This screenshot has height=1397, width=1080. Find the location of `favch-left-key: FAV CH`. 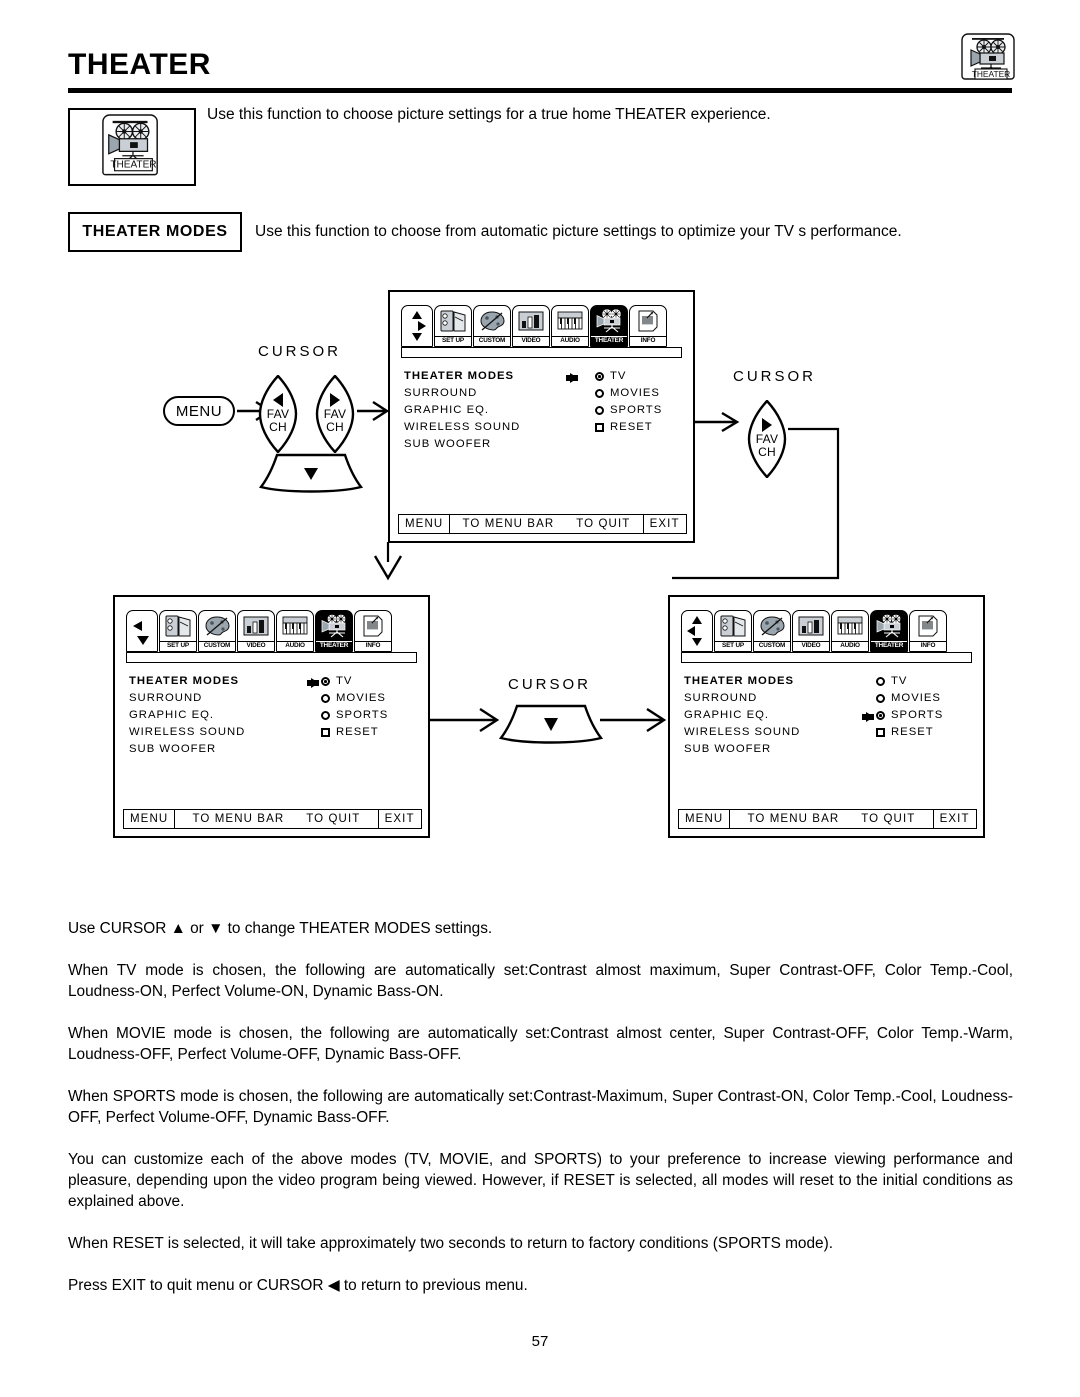

favch-left-key: FAV CH is located at coordinates (278, 414).